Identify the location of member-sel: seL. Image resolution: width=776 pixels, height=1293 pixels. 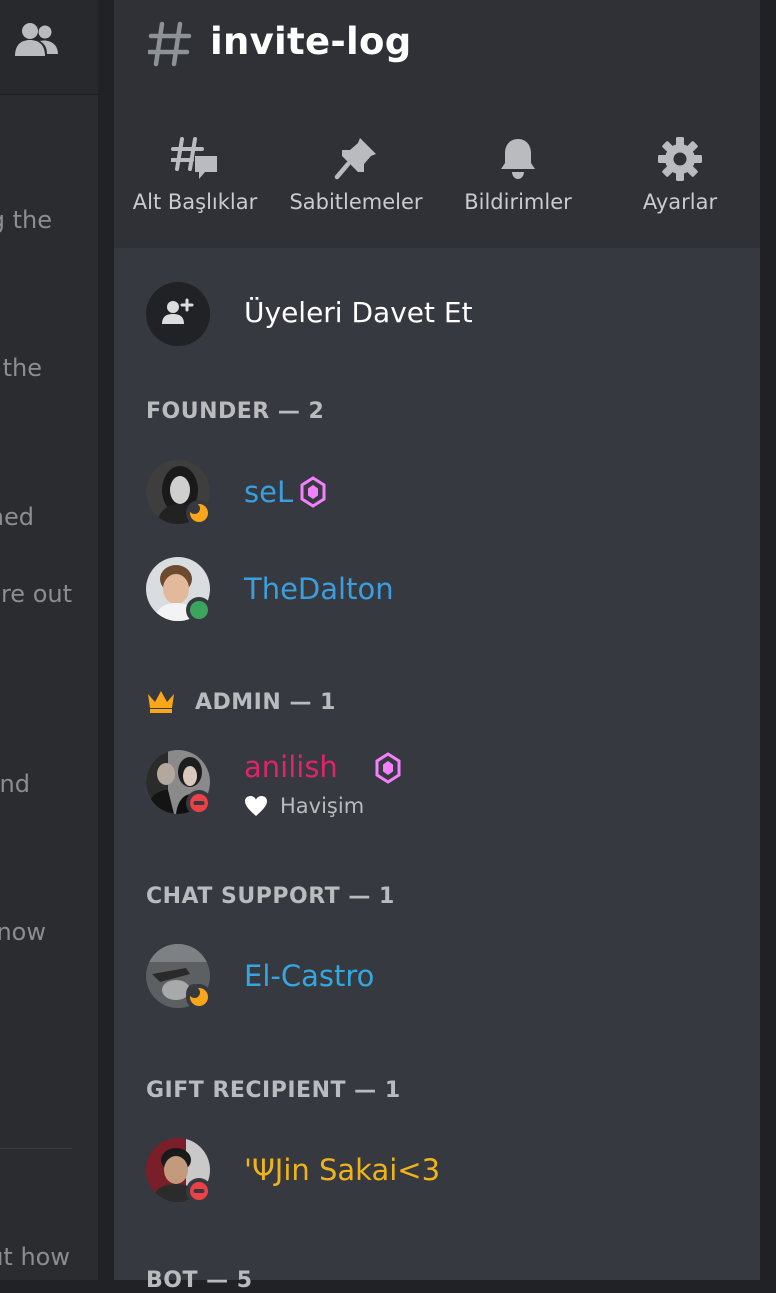
(436, 493).